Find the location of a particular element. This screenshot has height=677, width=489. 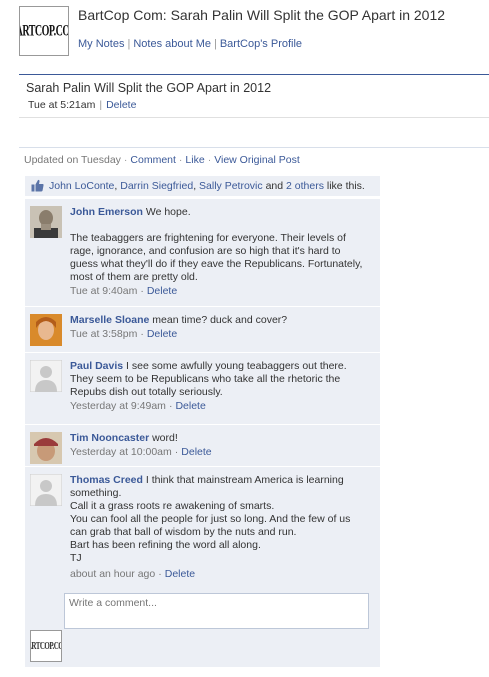

note-delete-link: Delete is located at coordinates (121, 105).